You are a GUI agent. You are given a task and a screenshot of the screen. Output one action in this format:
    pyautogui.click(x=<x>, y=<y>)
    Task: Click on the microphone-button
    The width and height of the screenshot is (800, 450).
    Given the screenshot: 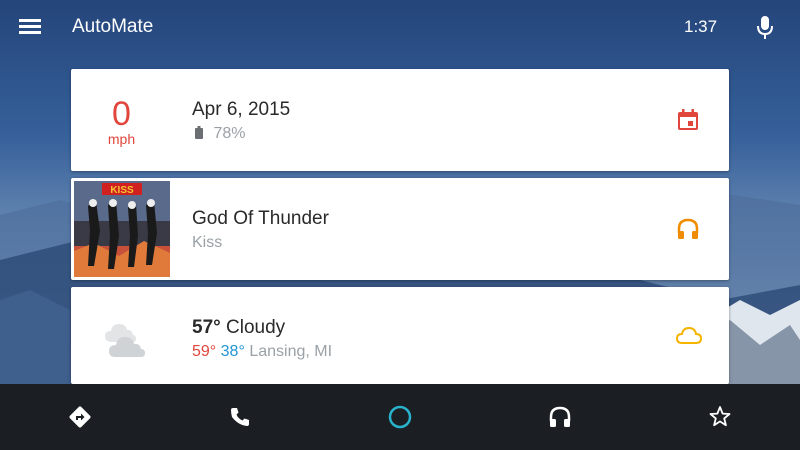 What is the action you would take?
    pyautogui.click(x=765, y=27)
    